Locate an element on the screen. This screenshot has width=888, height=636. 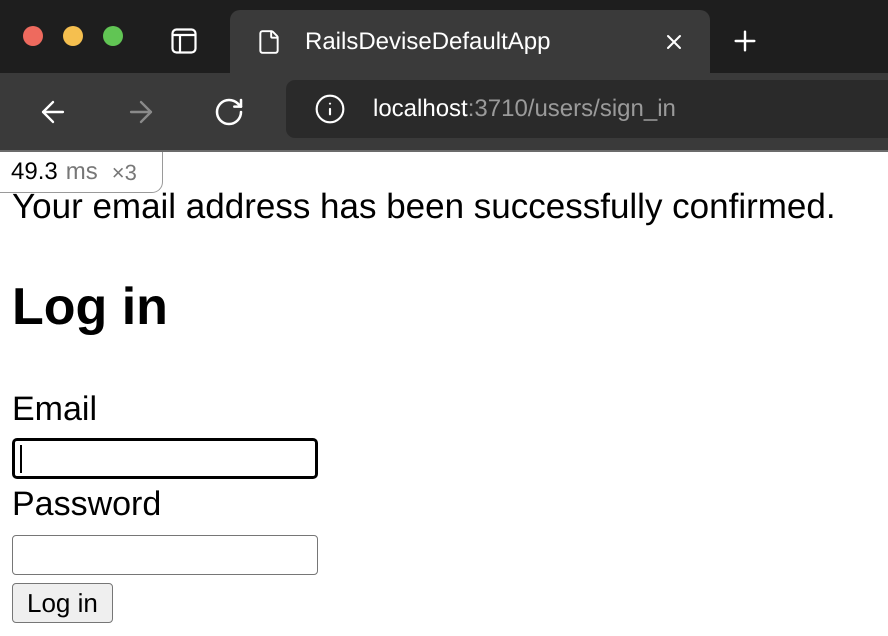
field-label: Password is located at coordinates (87, 504).